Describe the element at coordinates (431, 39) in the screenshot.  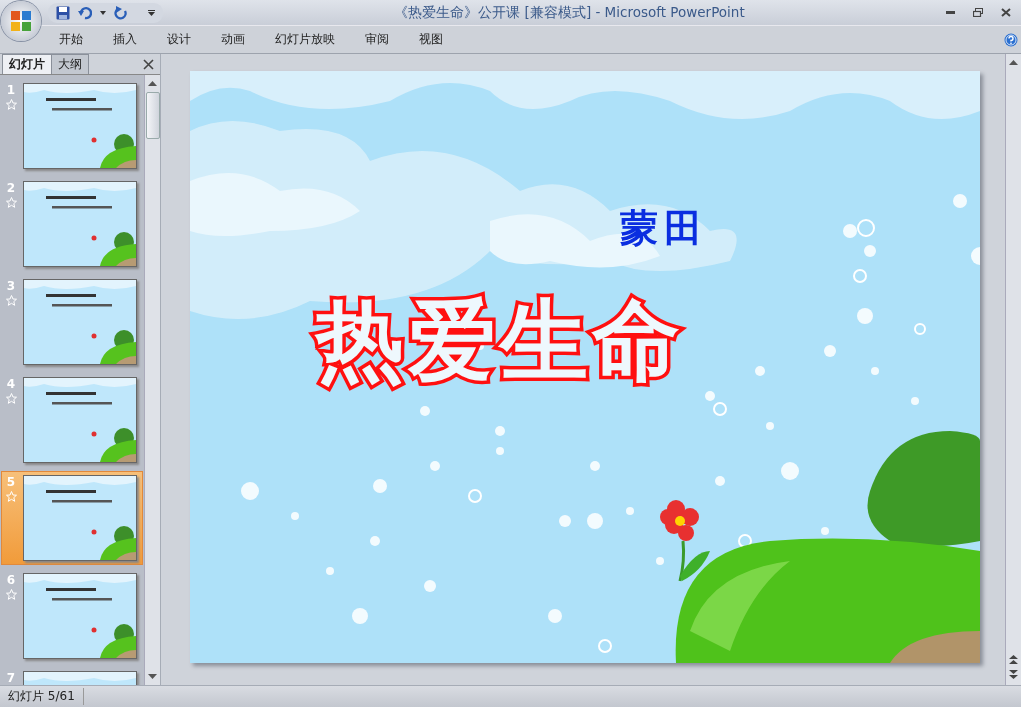
I see `ribbon-tab: 视图` at that location.